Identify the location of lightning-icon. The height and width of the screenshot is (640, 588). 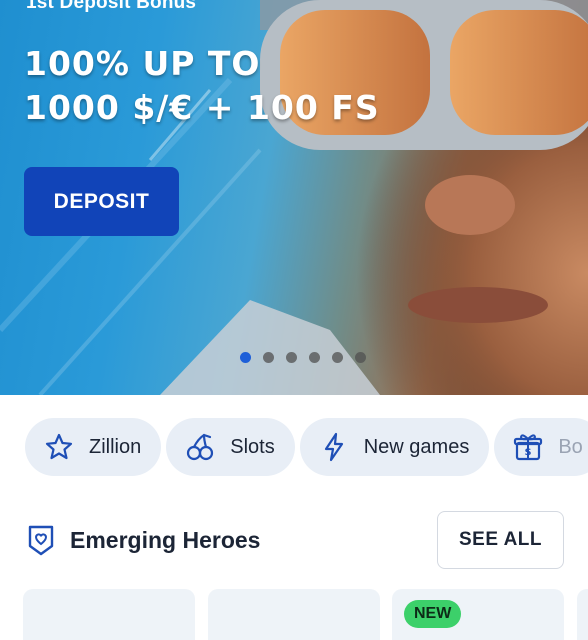
(333, 447).